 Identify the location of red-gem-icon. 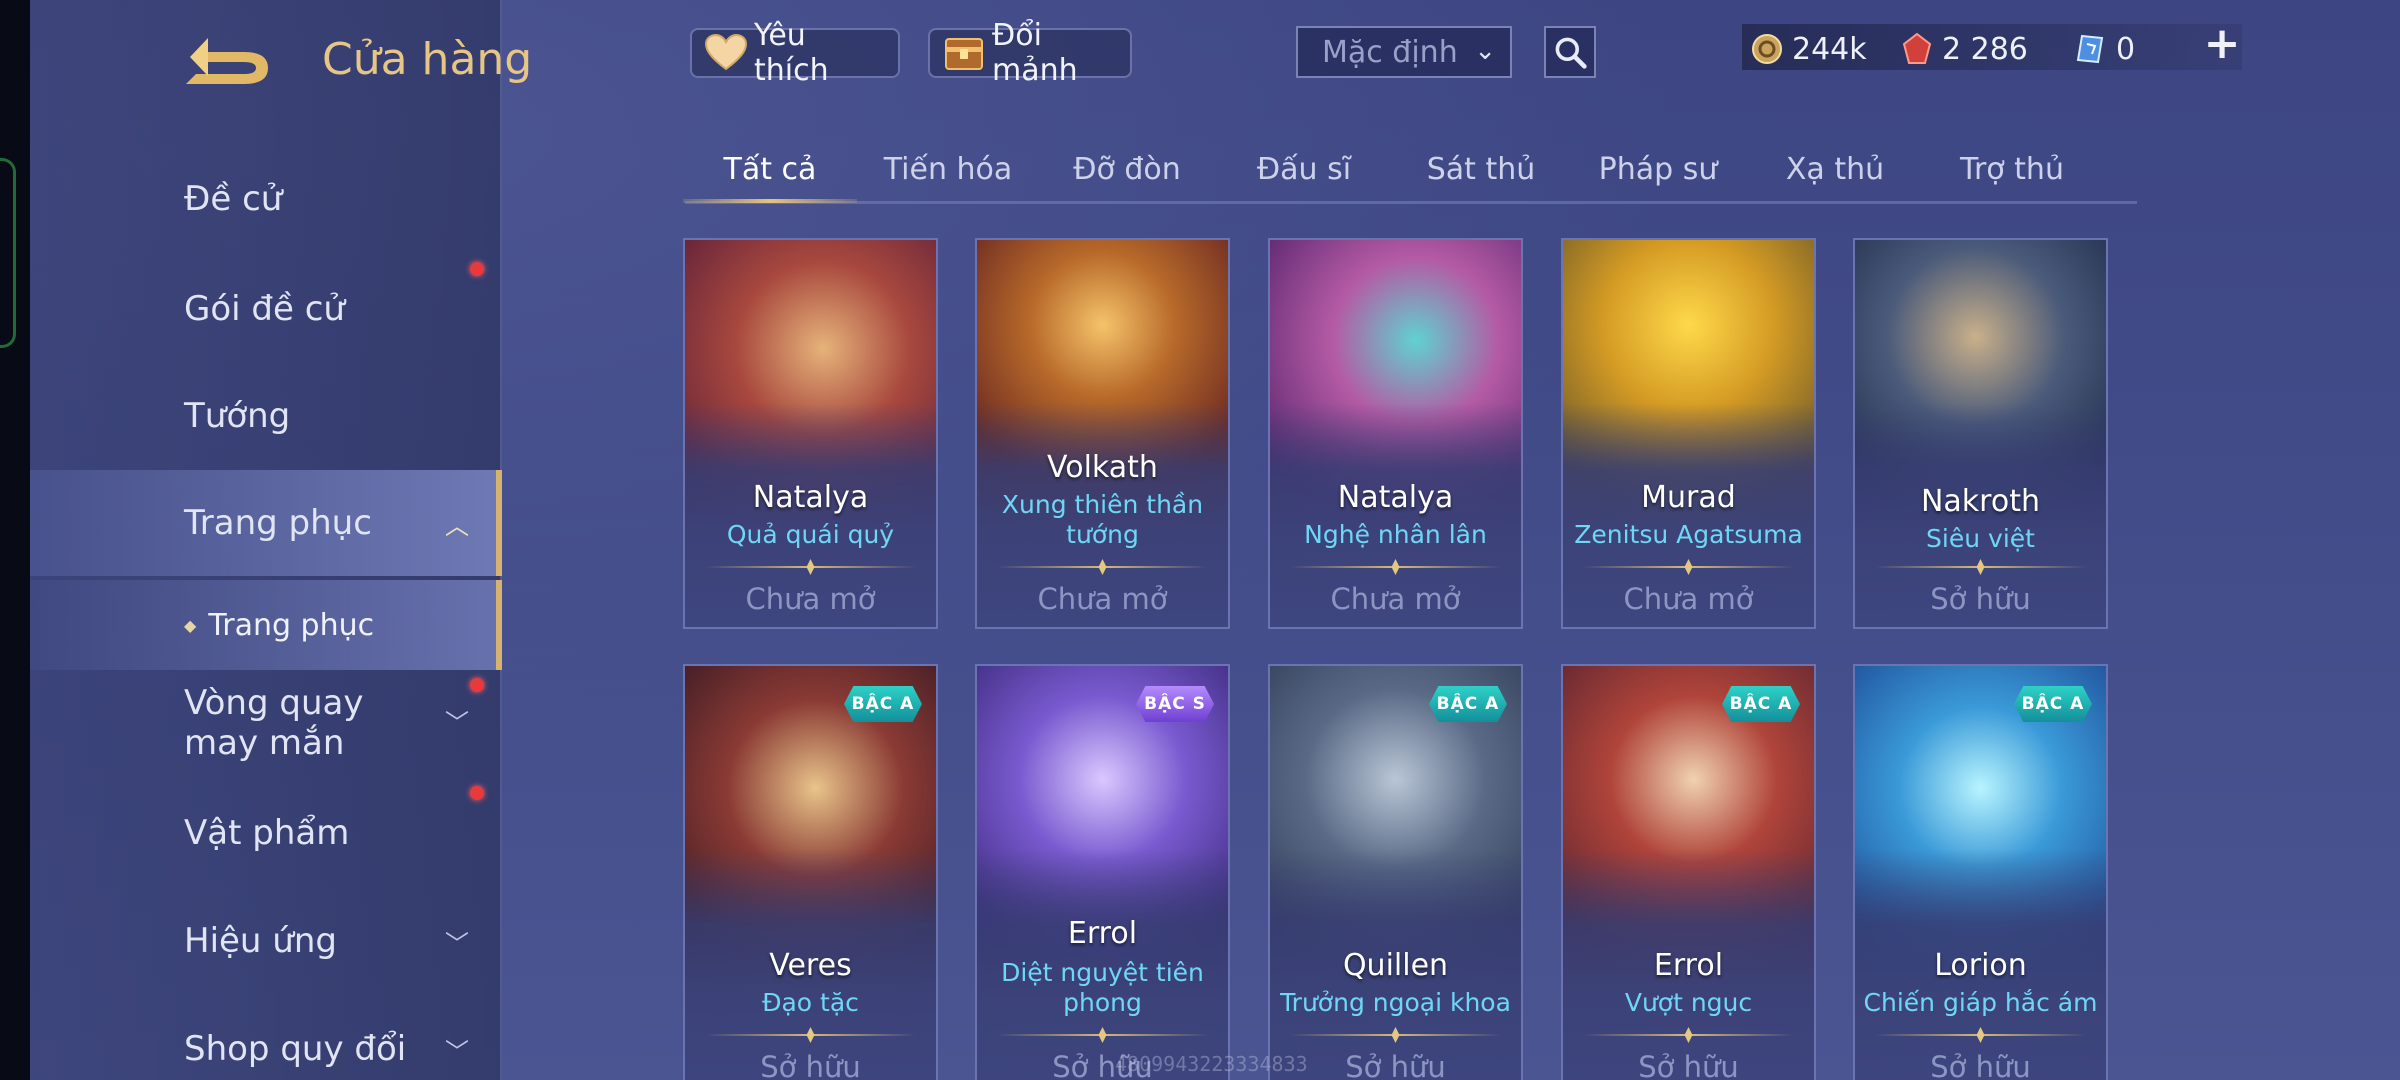
(1917, 49).